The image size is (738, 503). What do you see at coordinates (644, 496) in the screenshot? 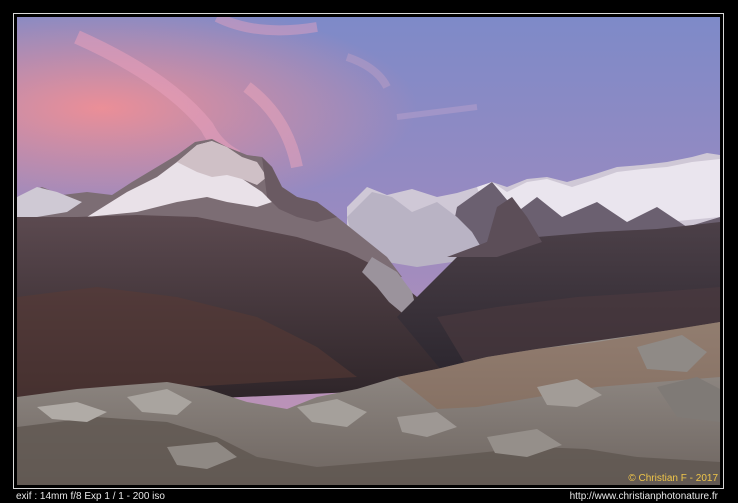
I see `website-link: http://www.christianphotonature.fr` at bounding box center [644, 496].